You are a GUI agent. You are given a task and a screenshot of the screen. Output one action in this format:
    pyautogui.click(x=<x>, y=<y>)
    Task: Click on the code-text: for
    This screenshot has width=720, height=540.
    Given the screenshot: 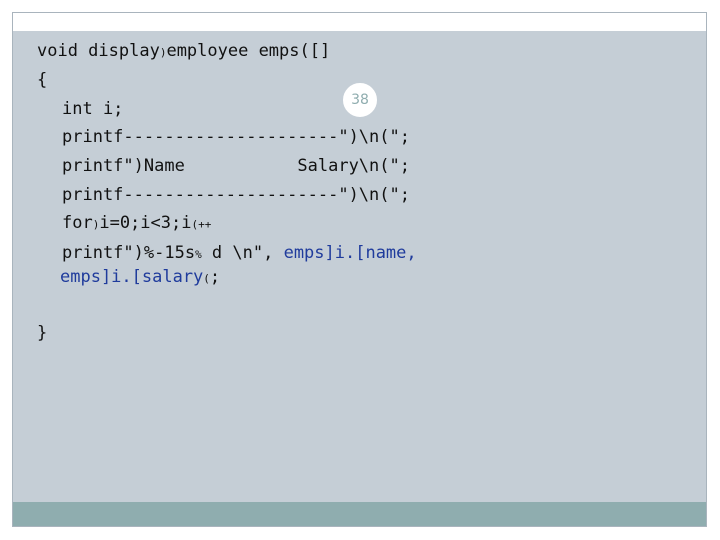 What is the action you would take?
    pyautogui.click(x=77, y=223)
    